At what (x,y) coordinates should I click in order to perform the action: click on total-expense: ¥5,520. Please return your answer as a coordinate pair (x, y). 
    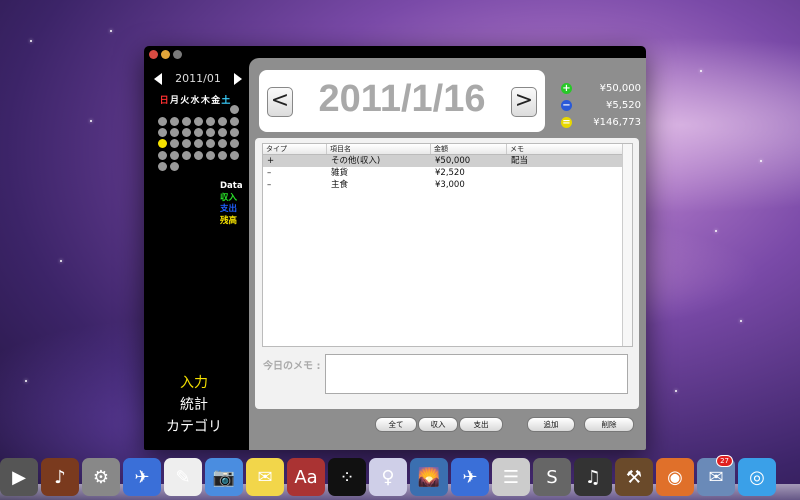
    Looking at the image, I should click on (623, 105).